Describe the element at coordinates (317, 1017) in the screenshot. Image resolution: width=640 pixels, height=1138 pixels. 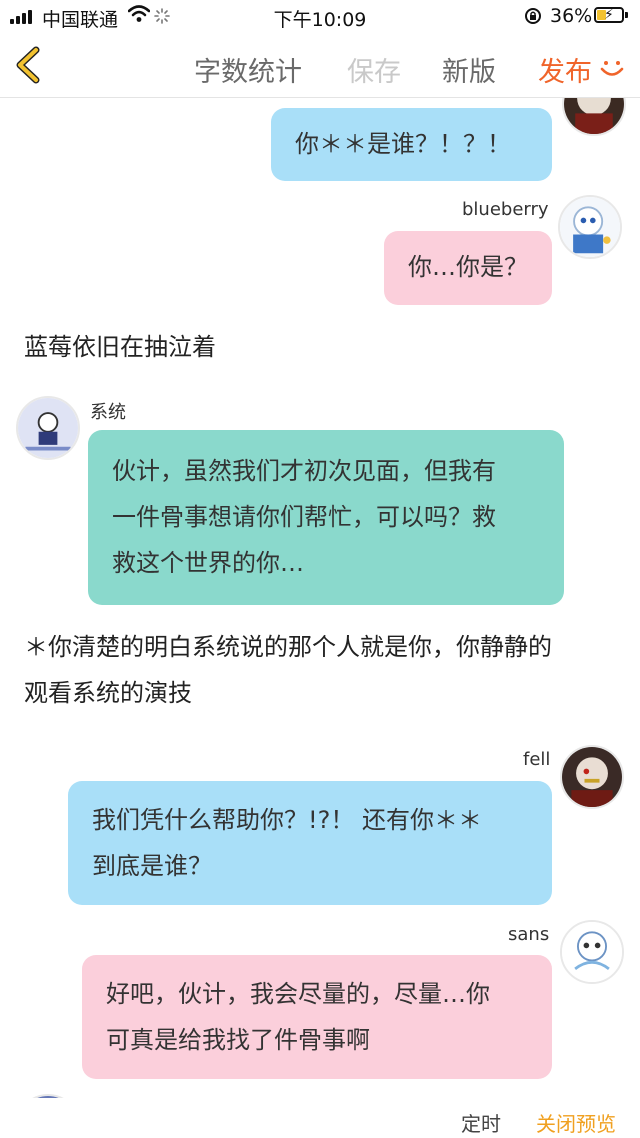
I see `message-bubble: 好吧，伙计，我会尽量的，尽量…你 可真是给我找了件骨事啊` at that location.